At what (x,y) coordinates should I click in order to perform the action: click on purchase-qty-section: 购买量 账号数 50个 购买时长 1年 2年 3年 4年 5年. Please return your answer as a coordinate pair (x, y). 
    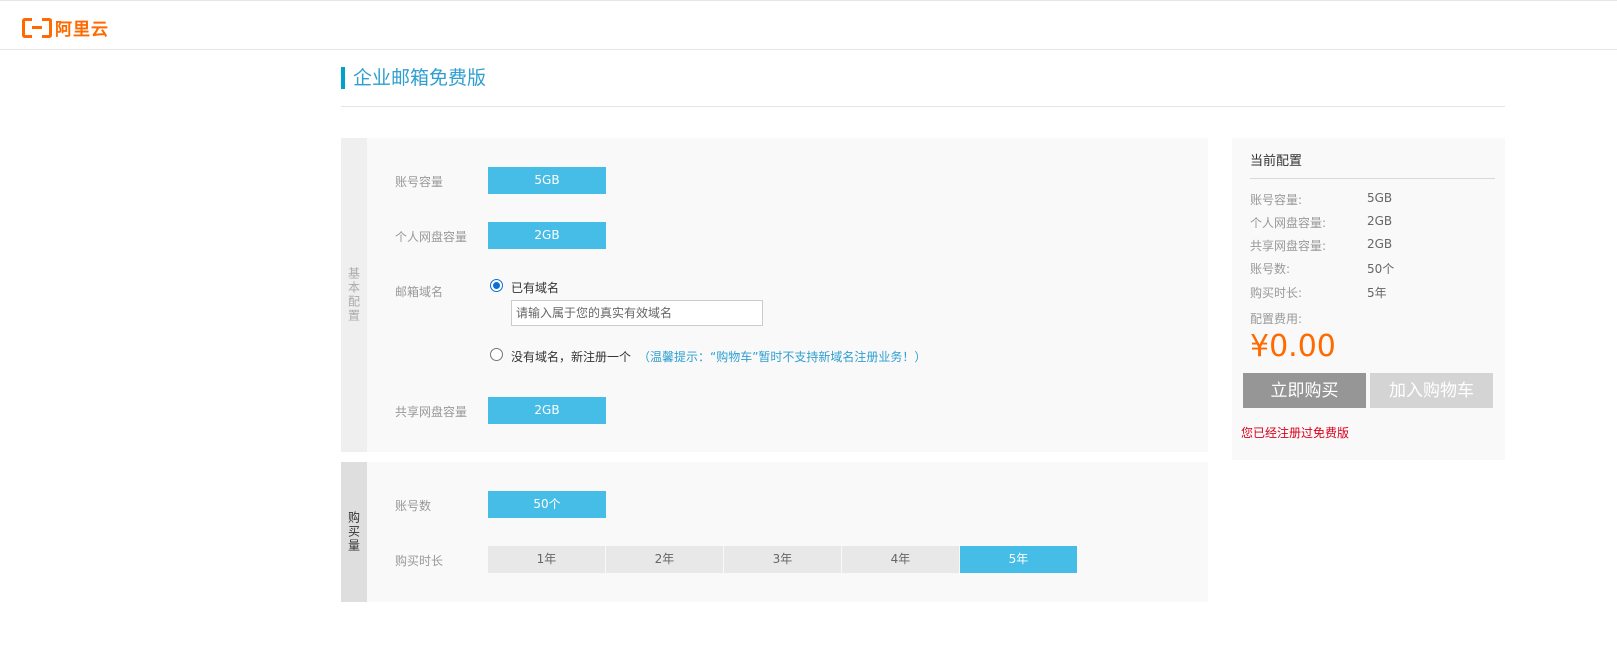
    Looking at the image, I should click on (774, 532).